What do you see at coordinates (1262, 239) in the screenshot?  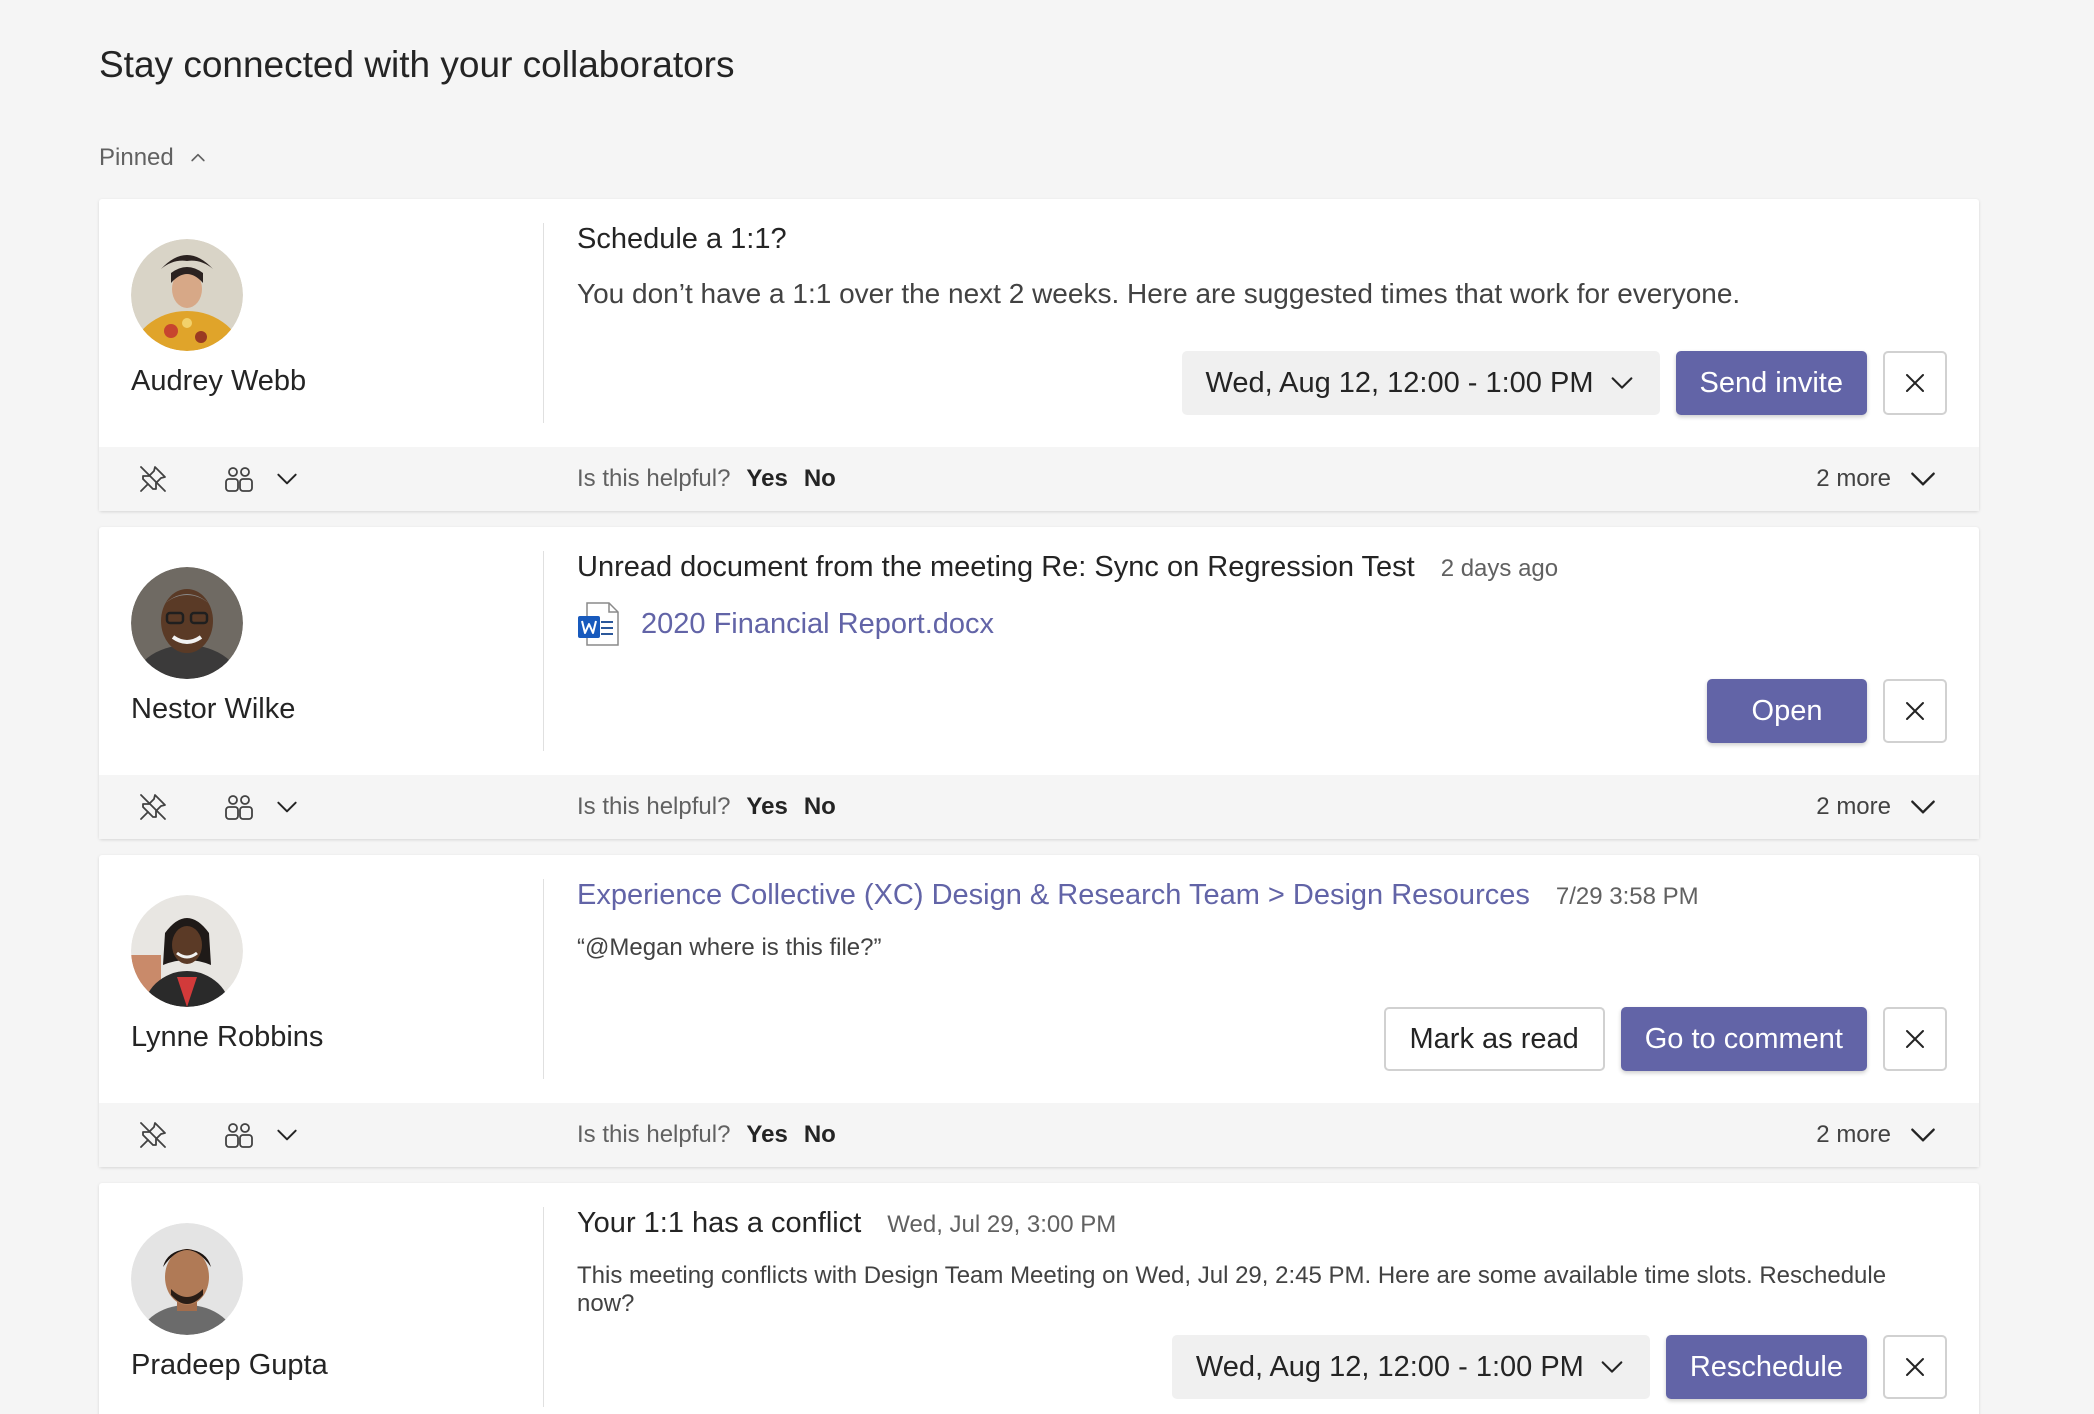 I see `card-headline: Schedule a 1:1?` at bounding box center [1262, 239].